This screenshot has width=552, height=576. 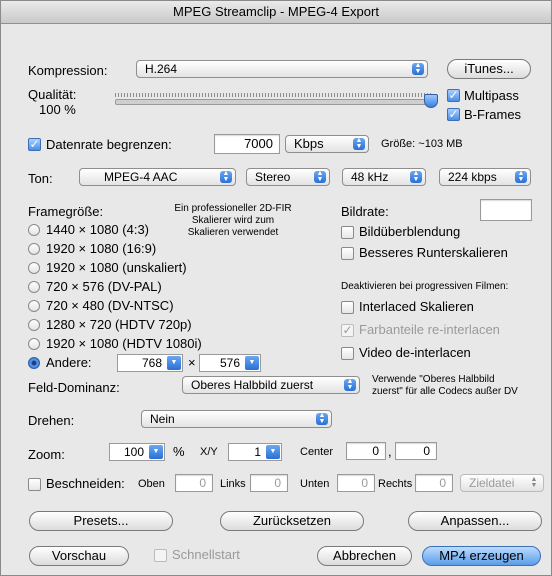 I want to click on crop-top-label: Oben, so click(x=151, y=484).